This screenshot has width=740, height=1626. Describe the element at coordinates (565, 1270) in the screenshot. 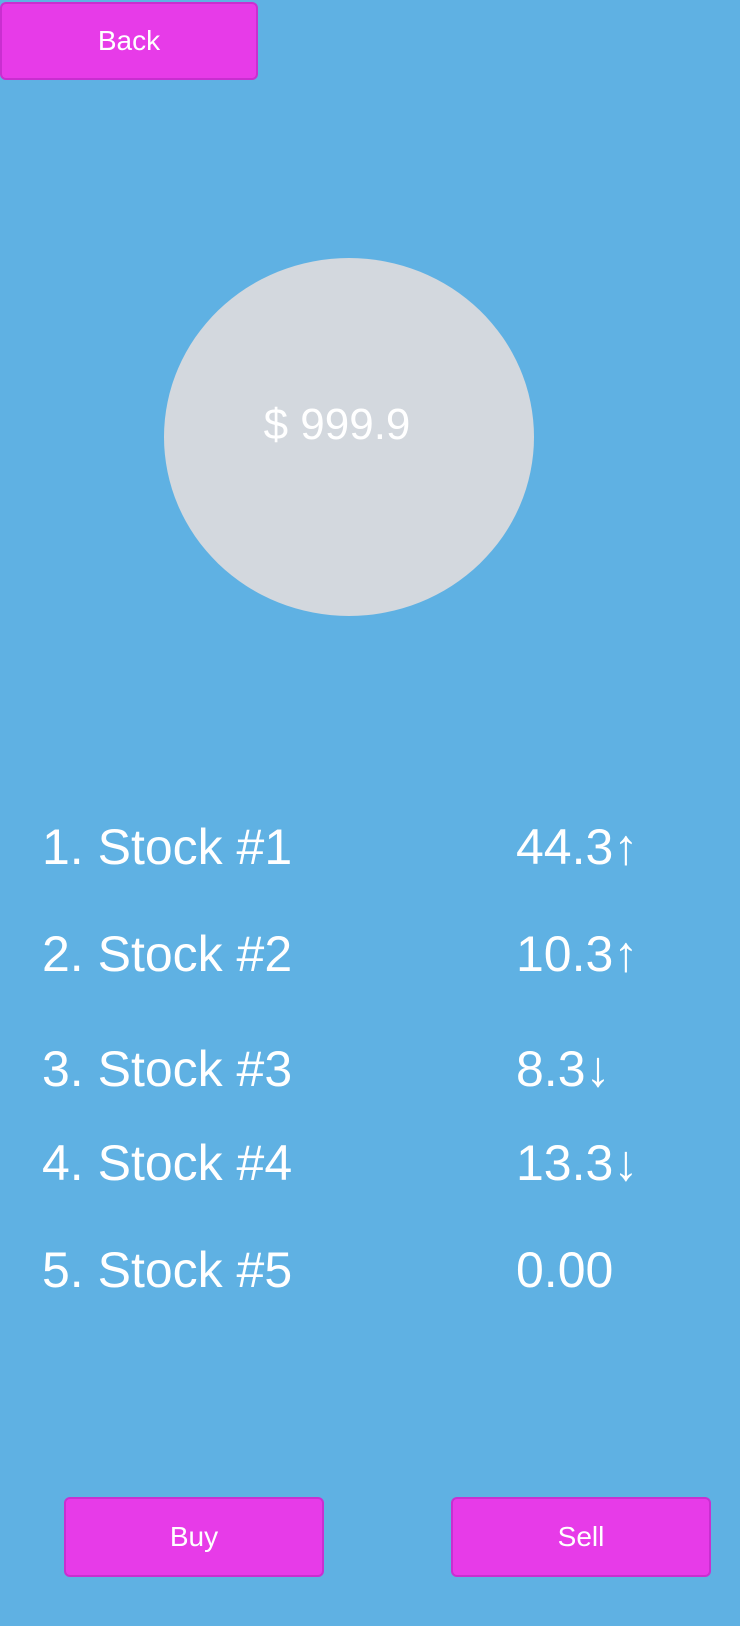

I see `stock-value: 0.00` at that location.